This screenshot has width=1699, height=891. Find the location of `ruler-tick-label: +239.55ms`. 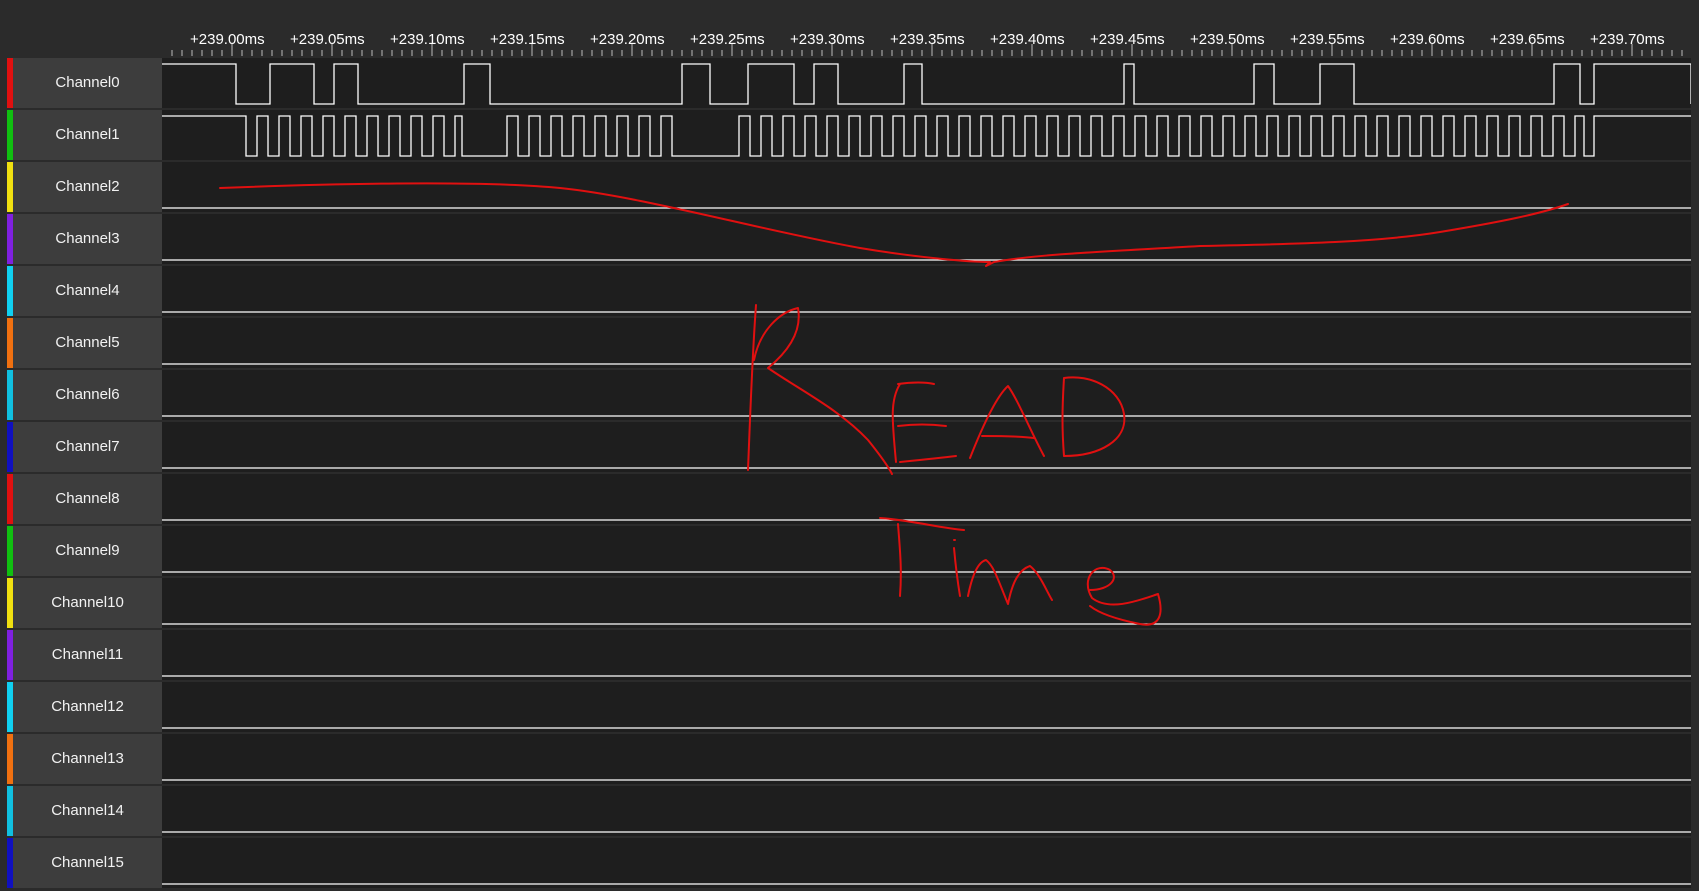

ruler-tick-label: +239.55ms is located at coordinates (1327, 39).